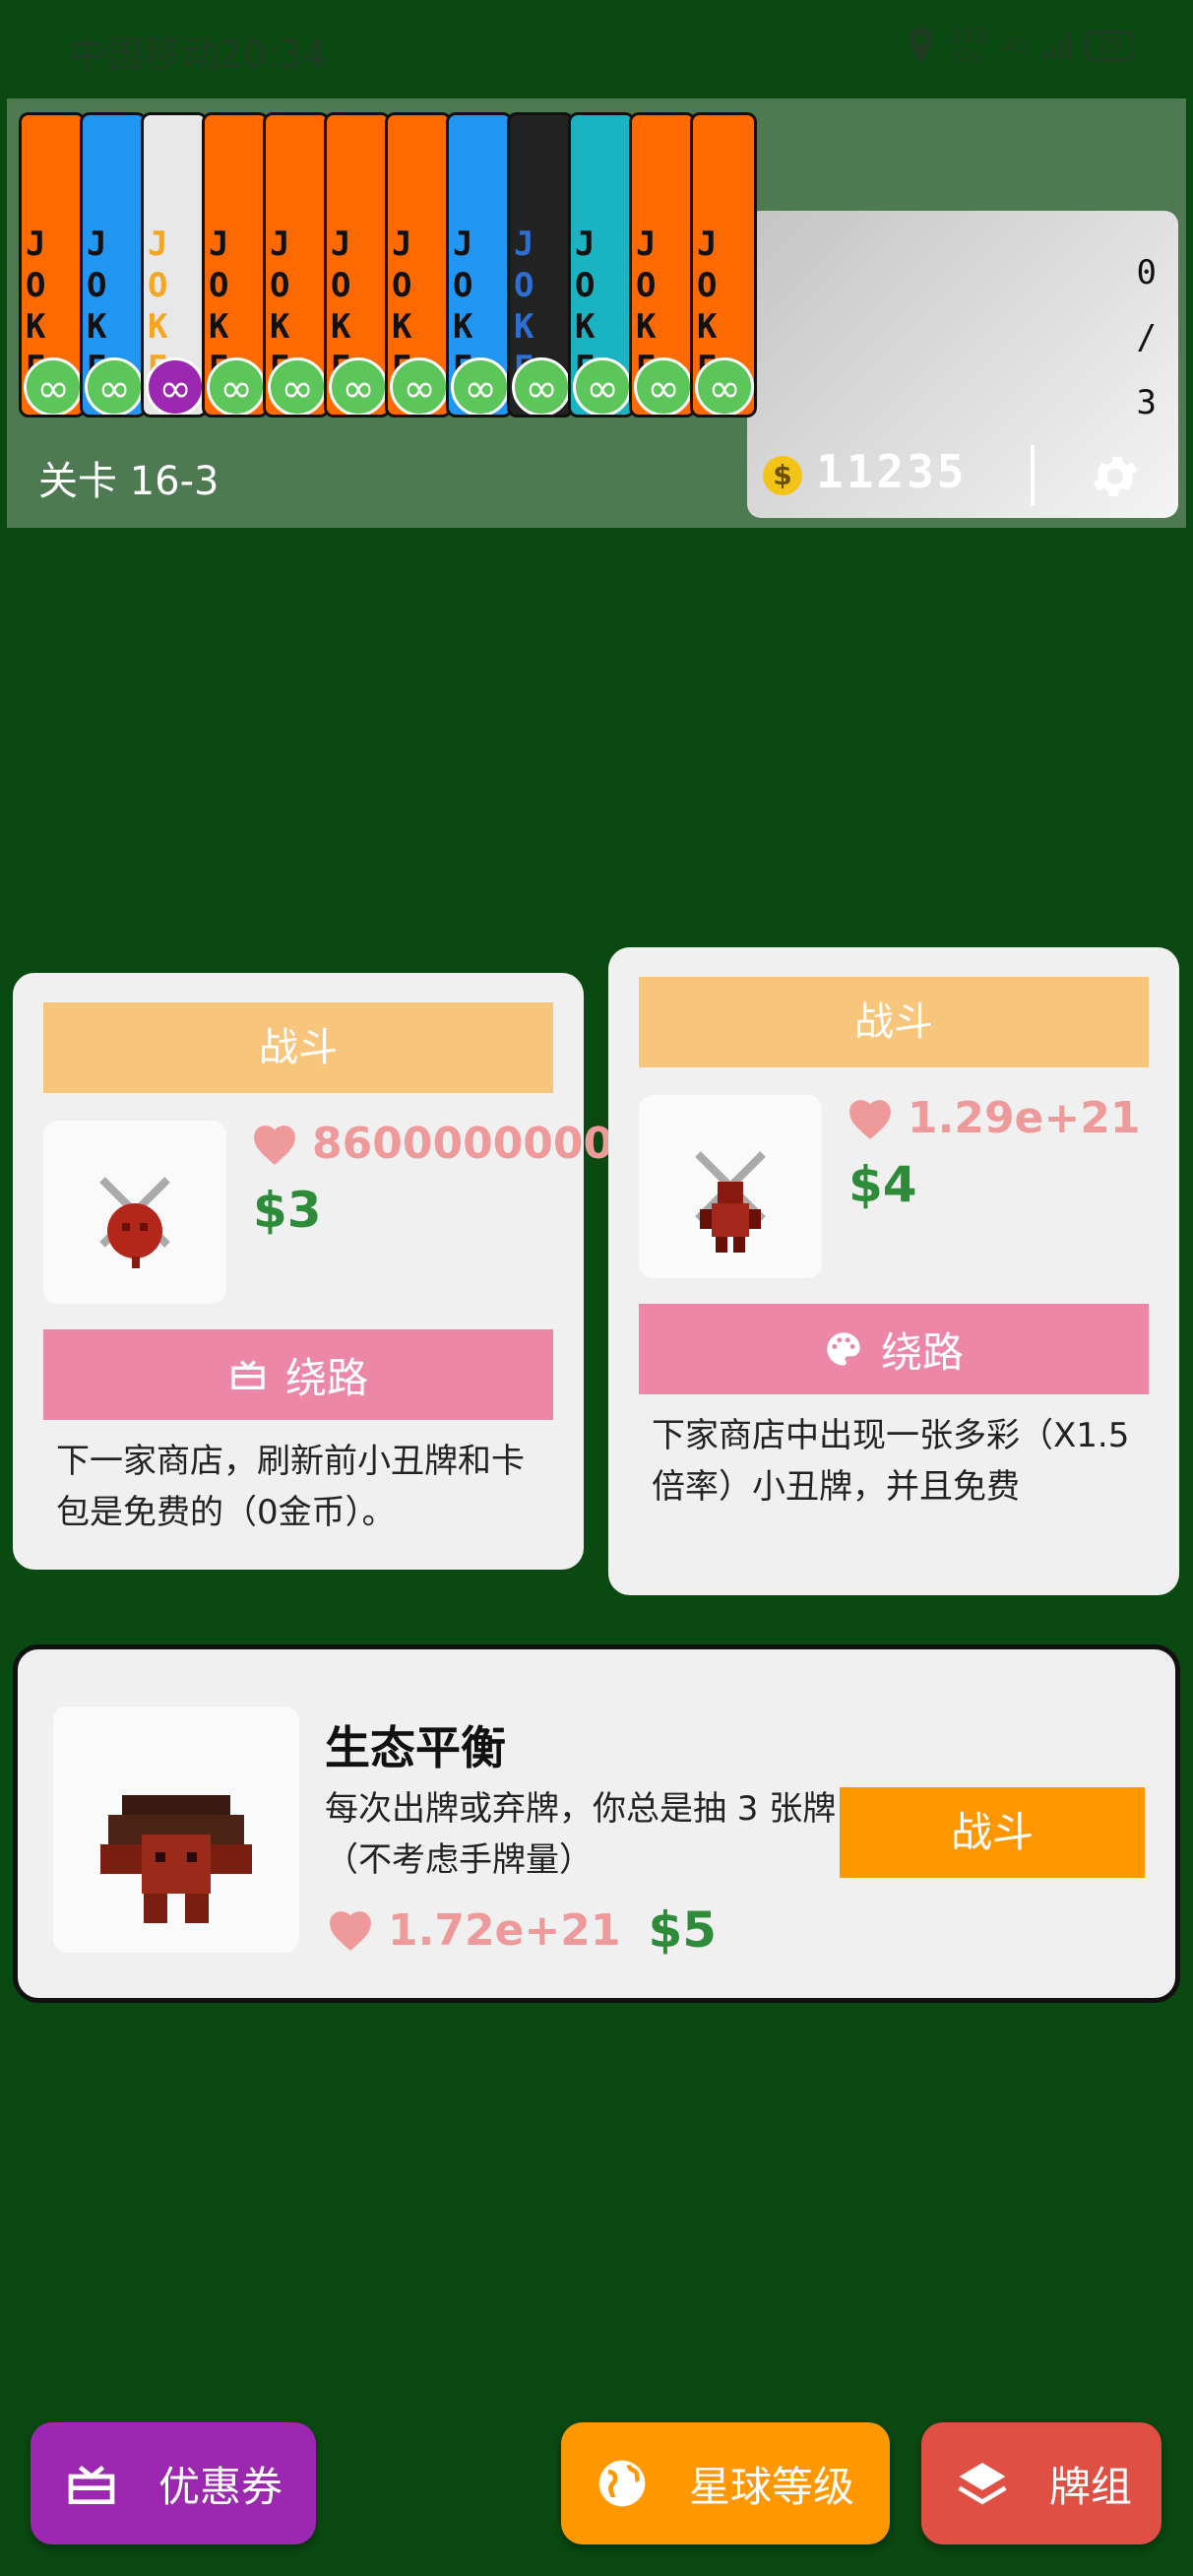 The height and width of the screenshot is (2576, 1193). Describe the element at coordinates (843, 1349) in the screenshot. I see `palette-icon` at that location.